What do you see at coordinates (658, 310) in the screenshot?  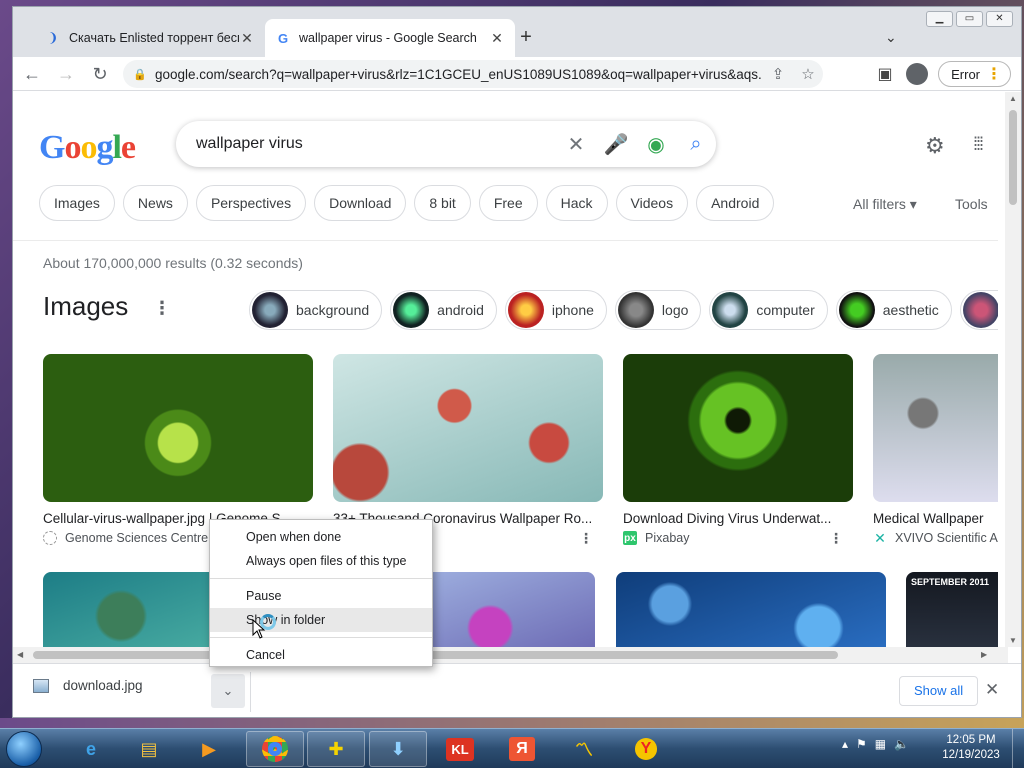 I see `refine-chip-logo: logo` at bounding box center [658, 310].